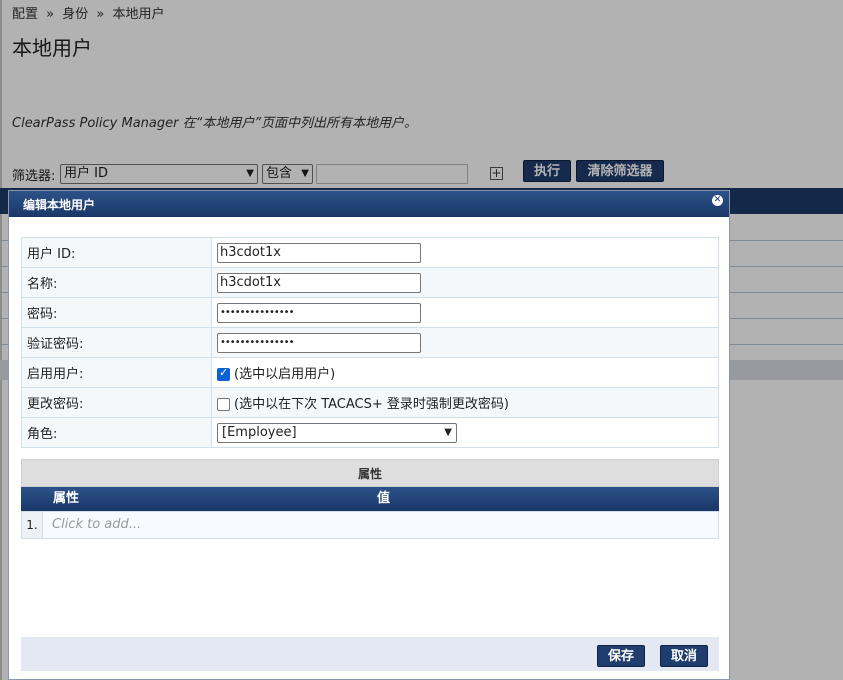 The height and width of the screenshot is (680, 843). Describe the element at coordinates (32, 525) in the screenshot. I see `row-number: 1.` at that location.